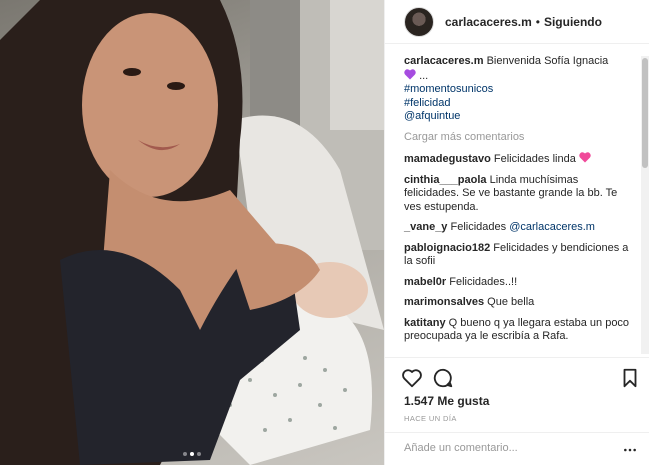 The image size is (649, 465). I want to click on add-comment-input, so click(504, 448).